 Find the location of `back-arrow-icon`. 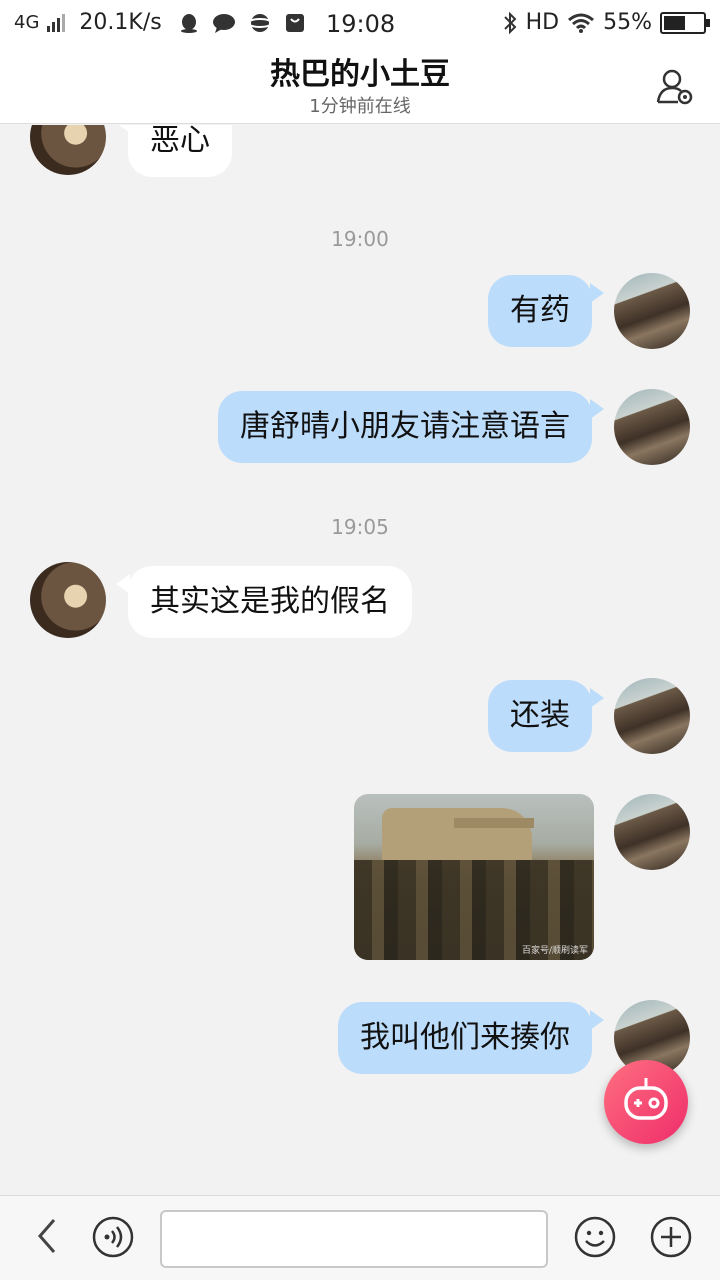

back-arrow-icon is located at coordinates (48, 1236).